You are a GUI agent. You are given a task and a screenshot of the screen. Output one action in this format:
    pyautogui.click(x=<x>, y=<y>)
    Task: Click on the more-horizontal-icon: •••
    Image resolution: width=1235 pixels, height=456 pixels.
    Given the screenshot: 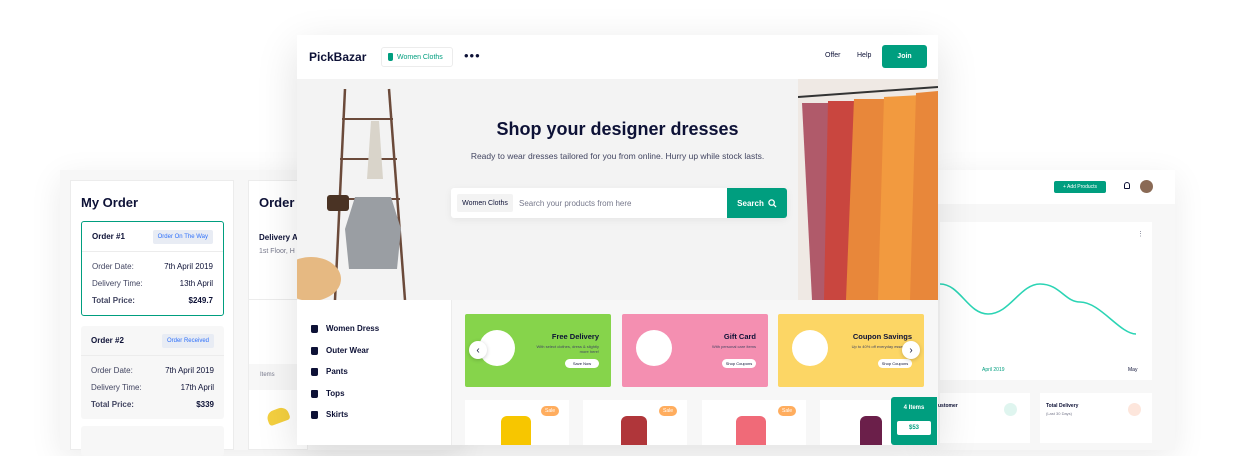 What is the action you would take?
    pyautogui.click(x=472, y=55)
    